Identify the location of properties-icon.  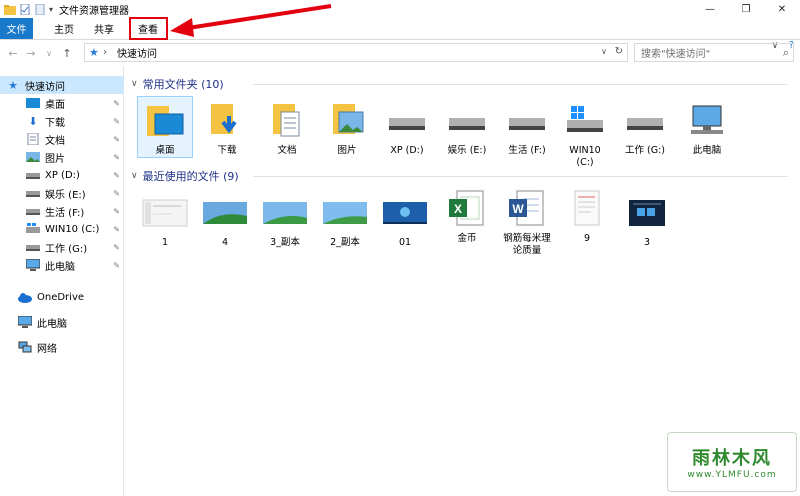
(25, 9).